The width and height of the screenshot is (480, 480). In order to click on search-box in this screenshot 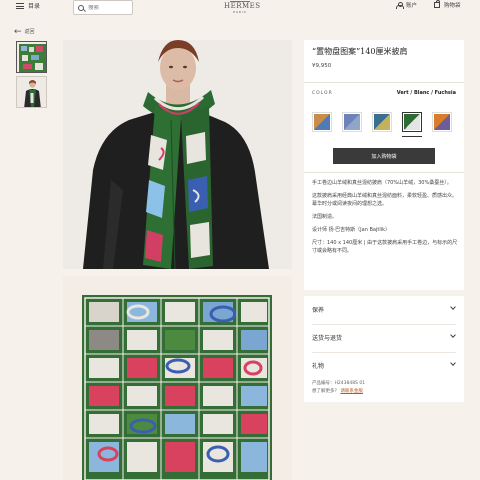, I will do `click(103, 7)`.